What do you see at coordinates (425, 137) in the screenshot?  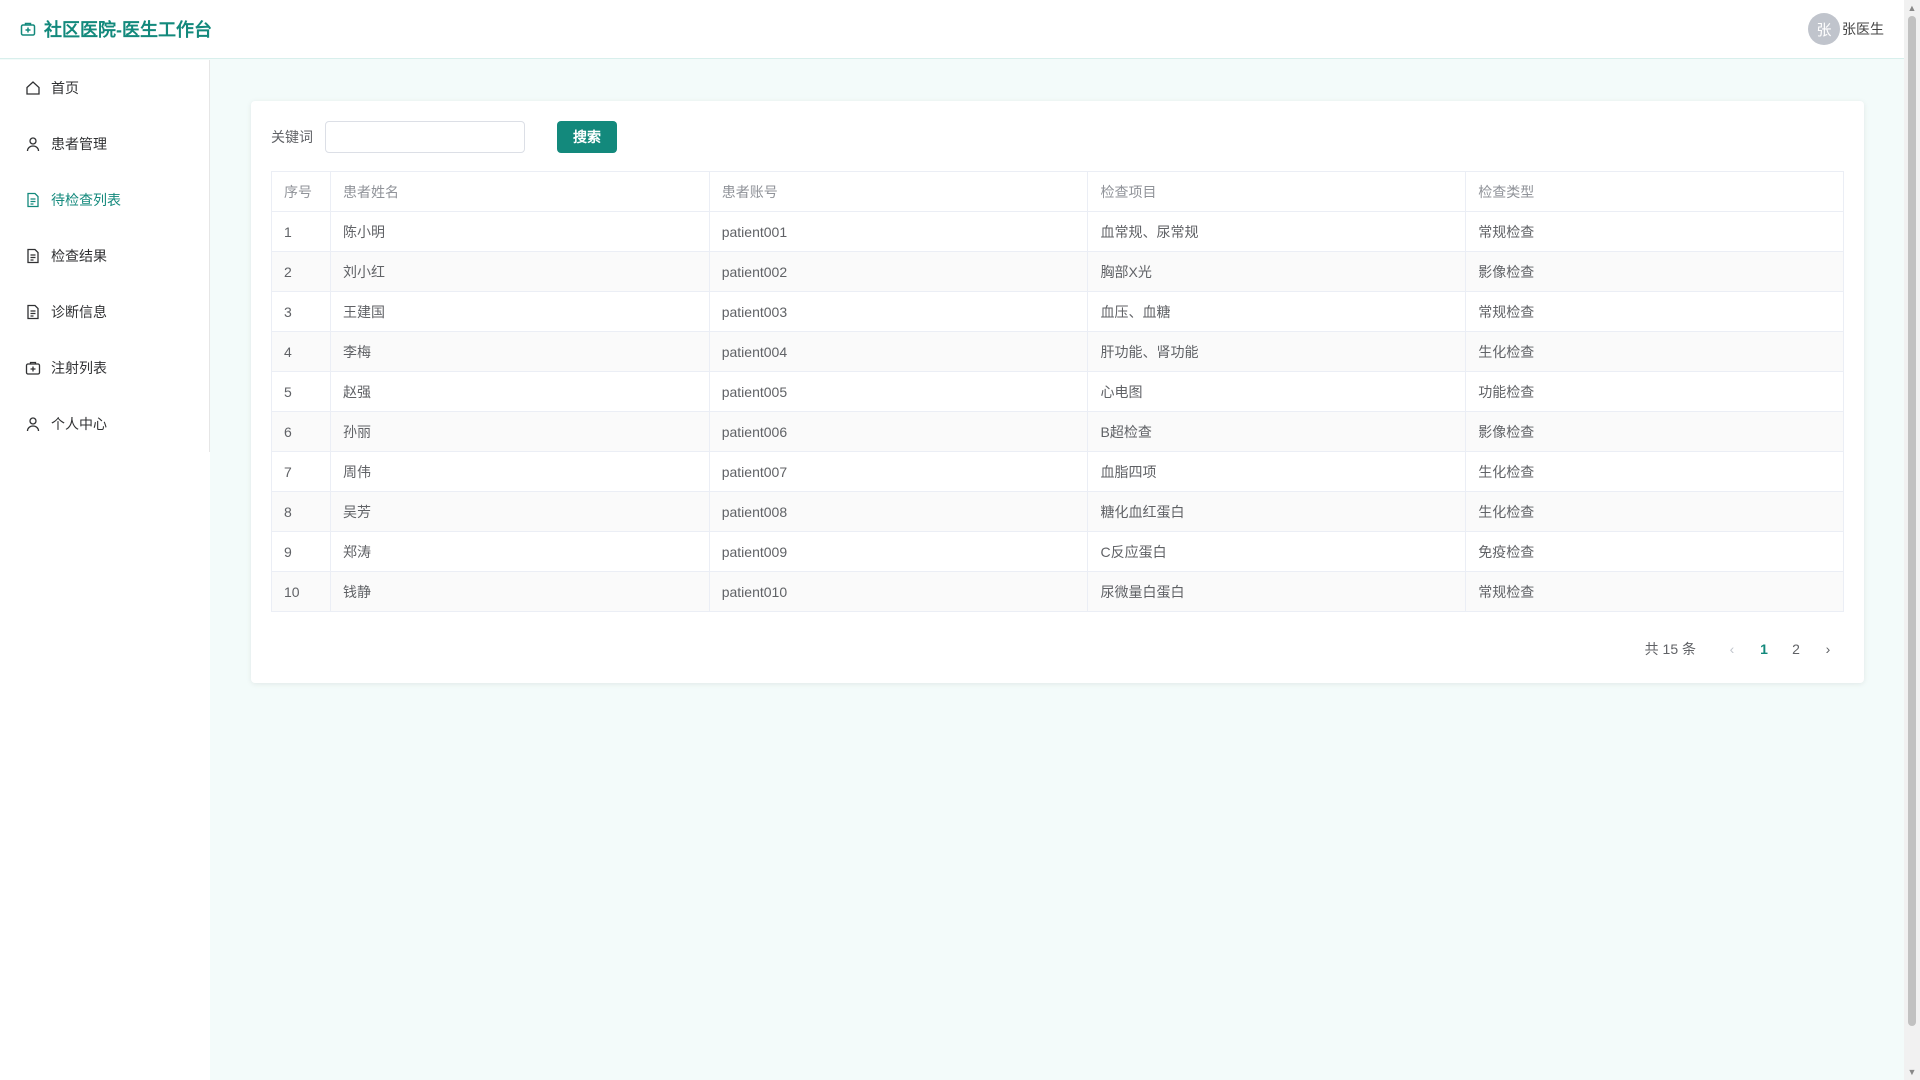 I see `search-input` at bounding box center [425, 137].